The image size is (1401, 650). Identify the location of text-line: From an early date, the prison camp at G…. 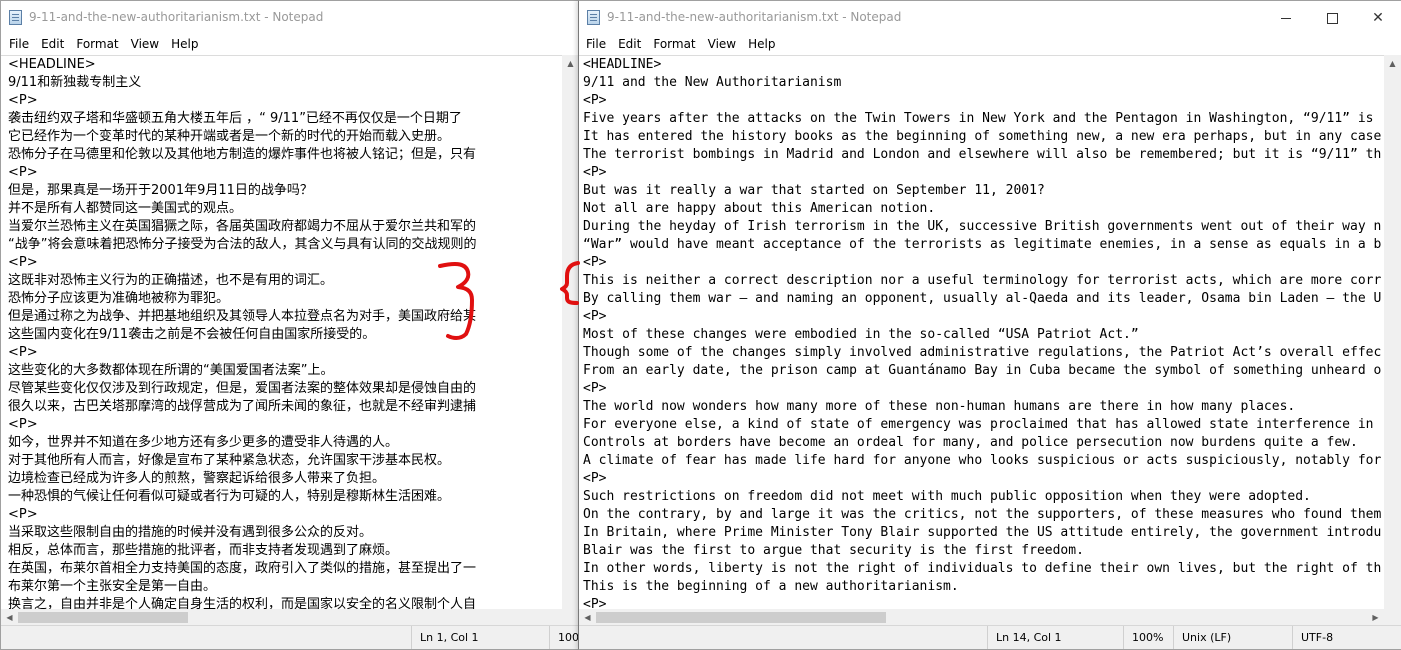
(982, 370).